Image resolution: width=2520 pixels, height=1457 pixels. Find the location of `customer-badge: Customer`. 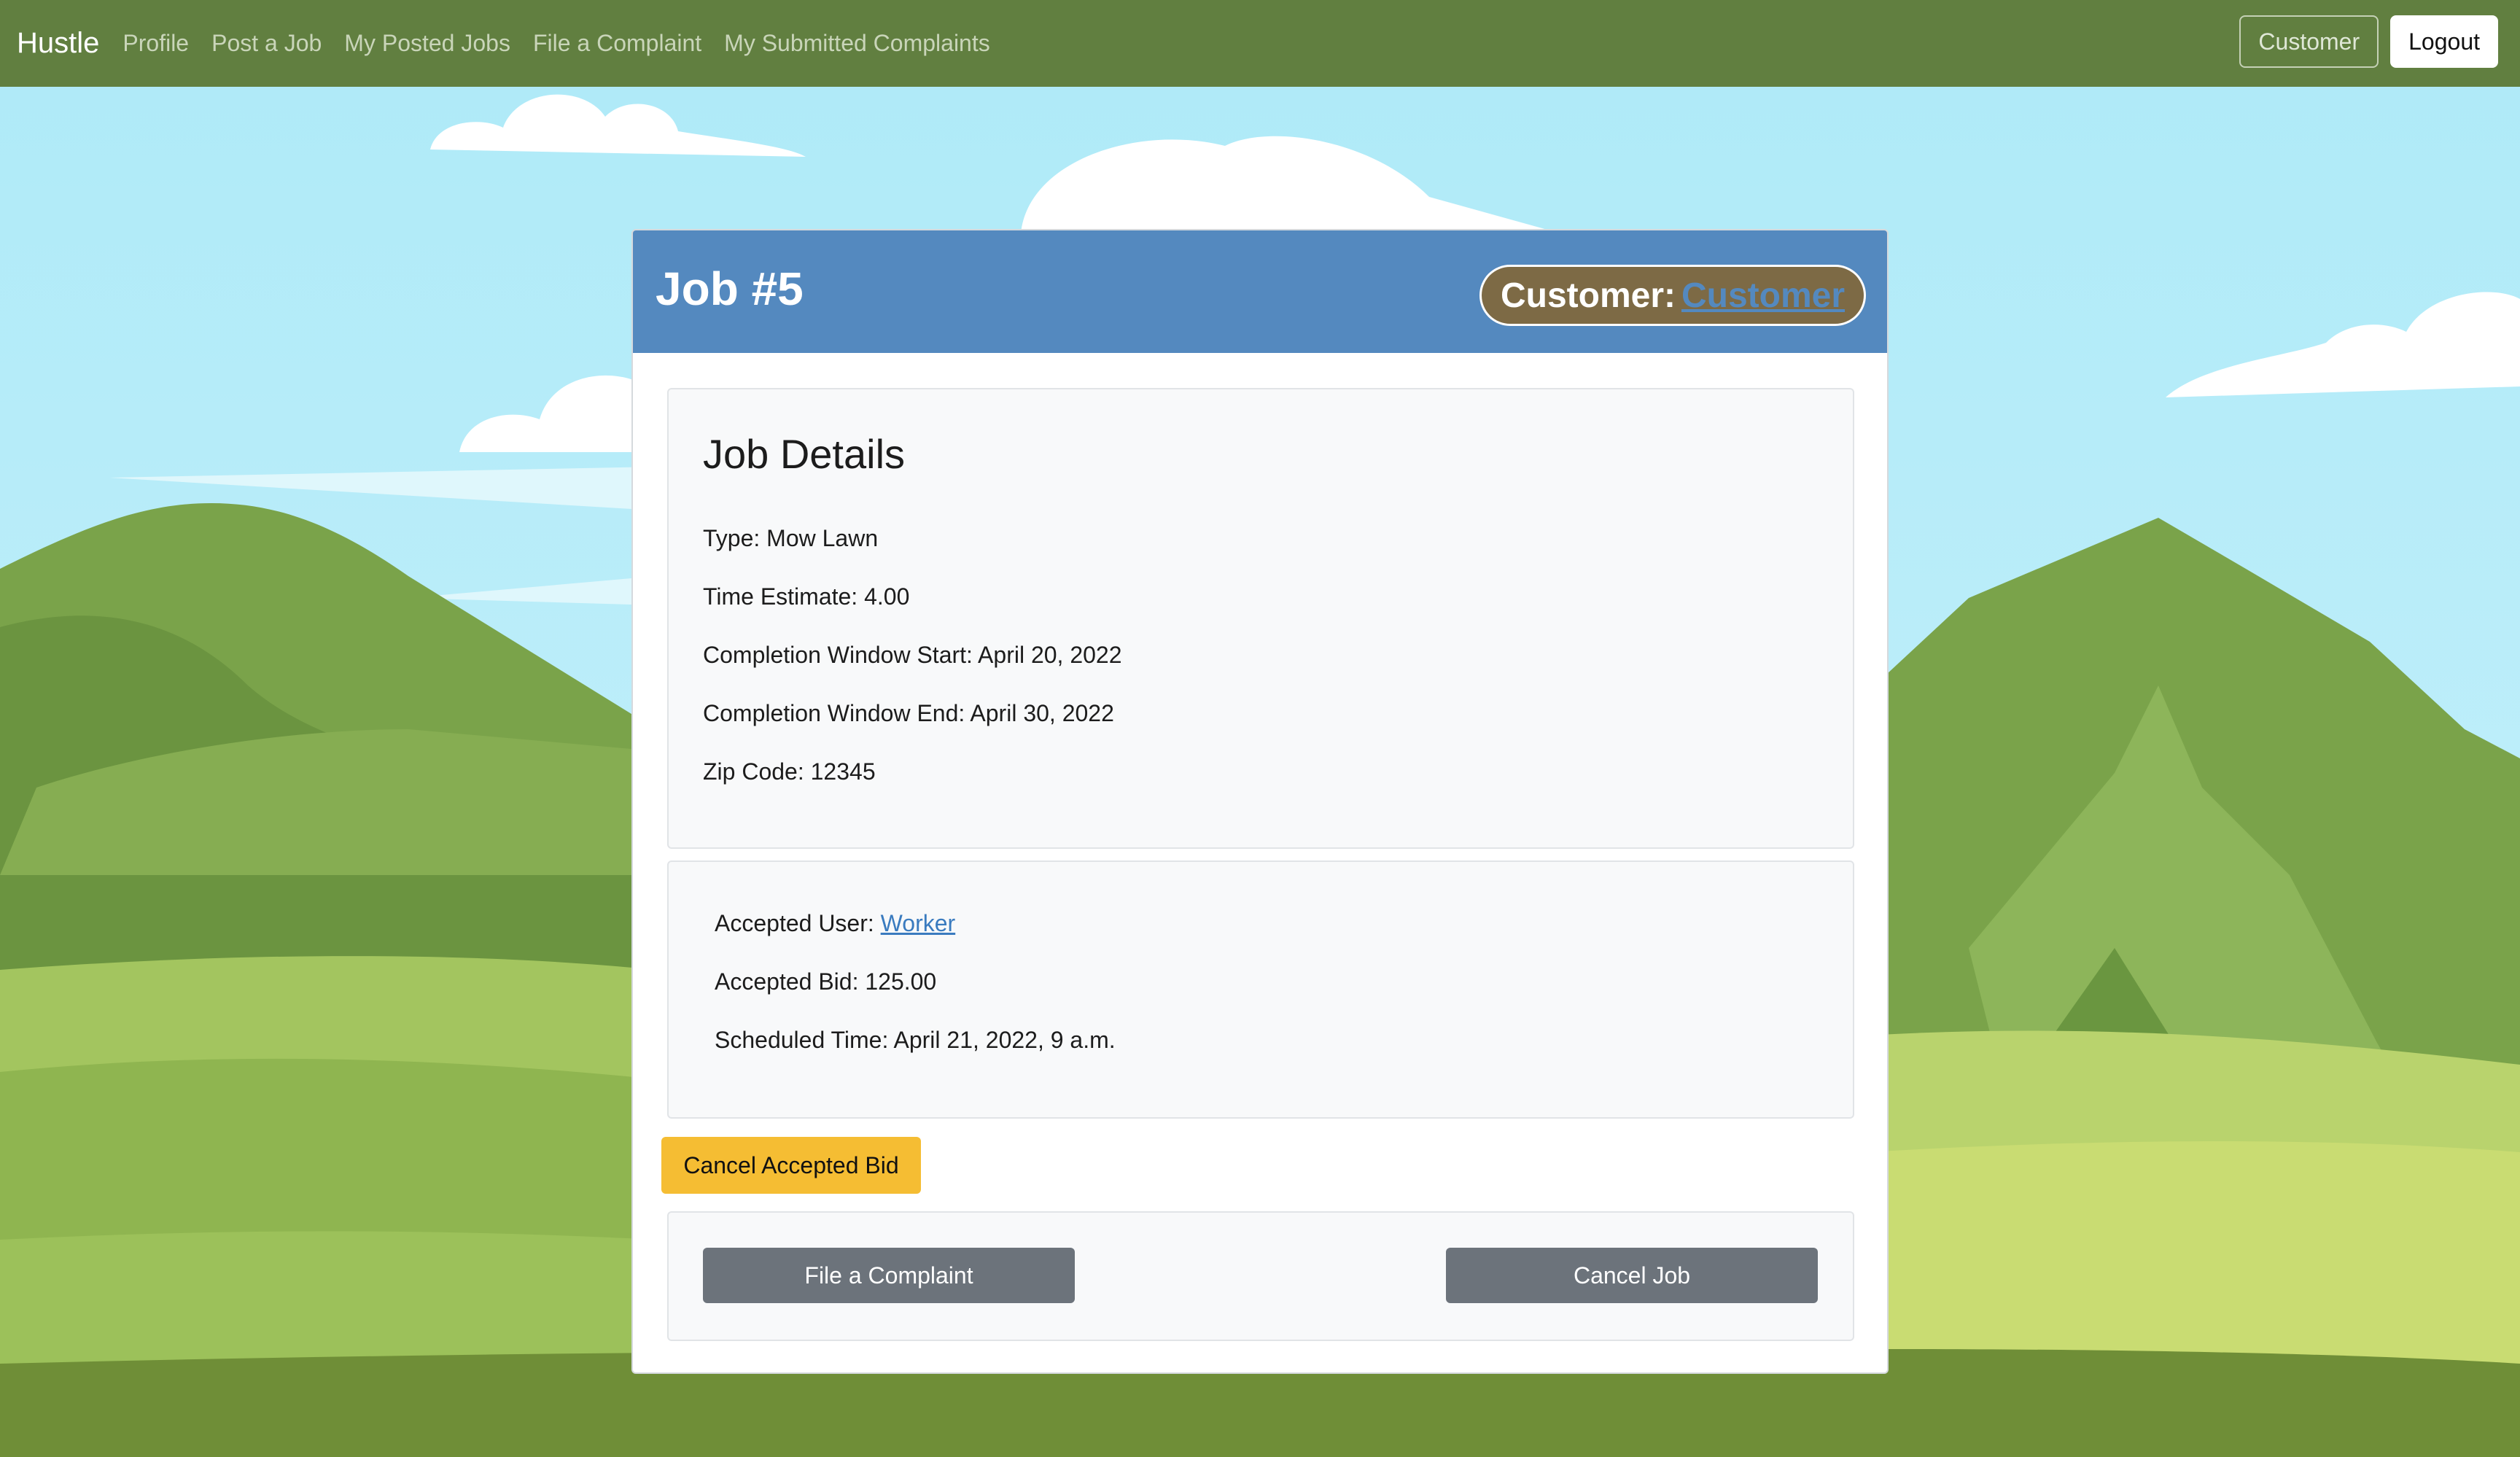

customer-badge: Customer is located at coordinates (1672, 296).